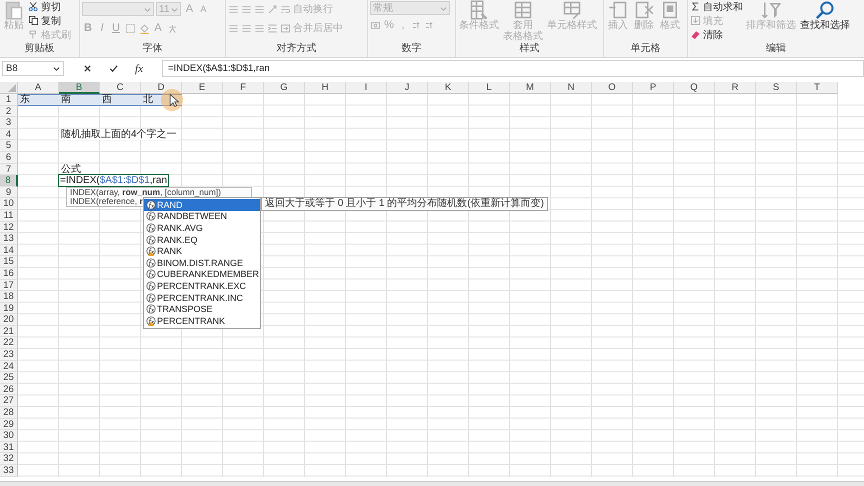 Image resolution: width=864 pixels, height=486 pixels. Describe the element at coordinates (735, 88) in the screenshot. I see `column-header: R` at that location.